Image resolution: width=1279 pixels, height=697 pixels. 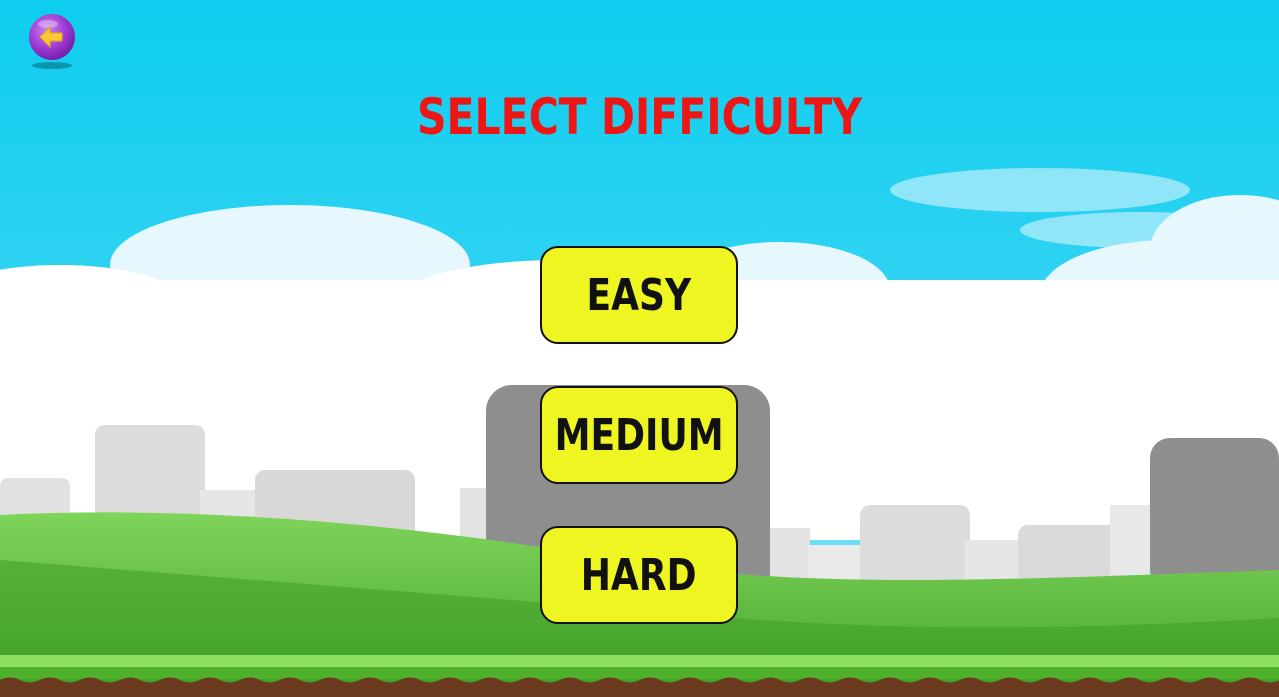 What do you see at coordinates (52, 65) in the screenshot?
I see `back-button-shadow` at bounding box center [52, 65].